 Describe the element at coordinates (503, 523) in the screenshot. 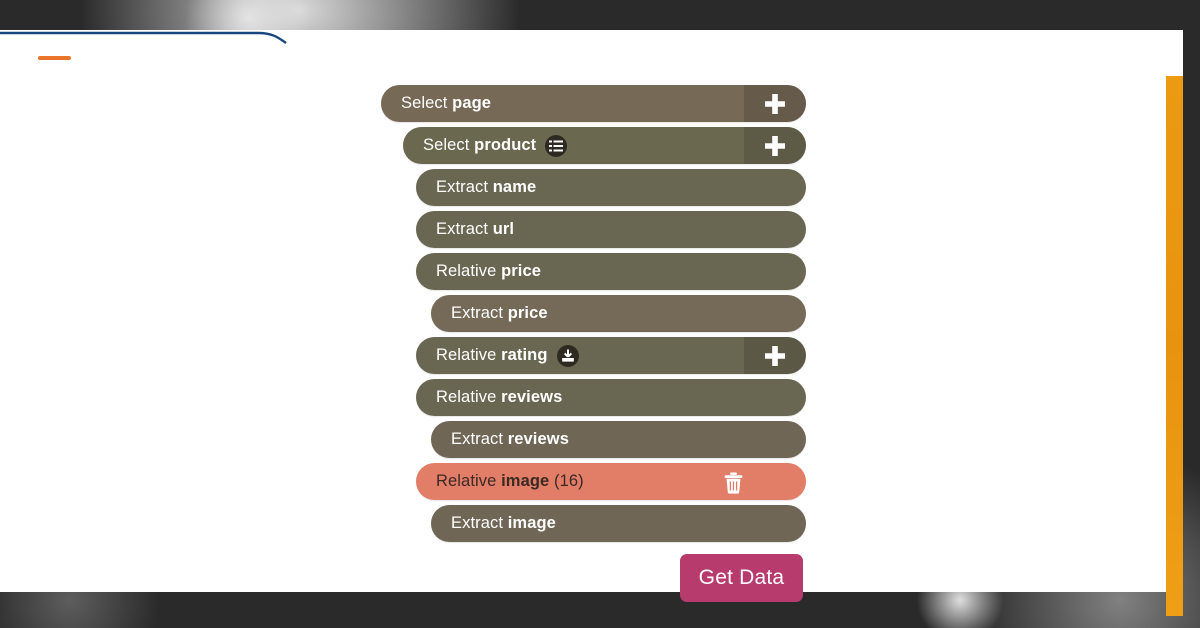

I see `tree-row-label: Extract image` at that location.